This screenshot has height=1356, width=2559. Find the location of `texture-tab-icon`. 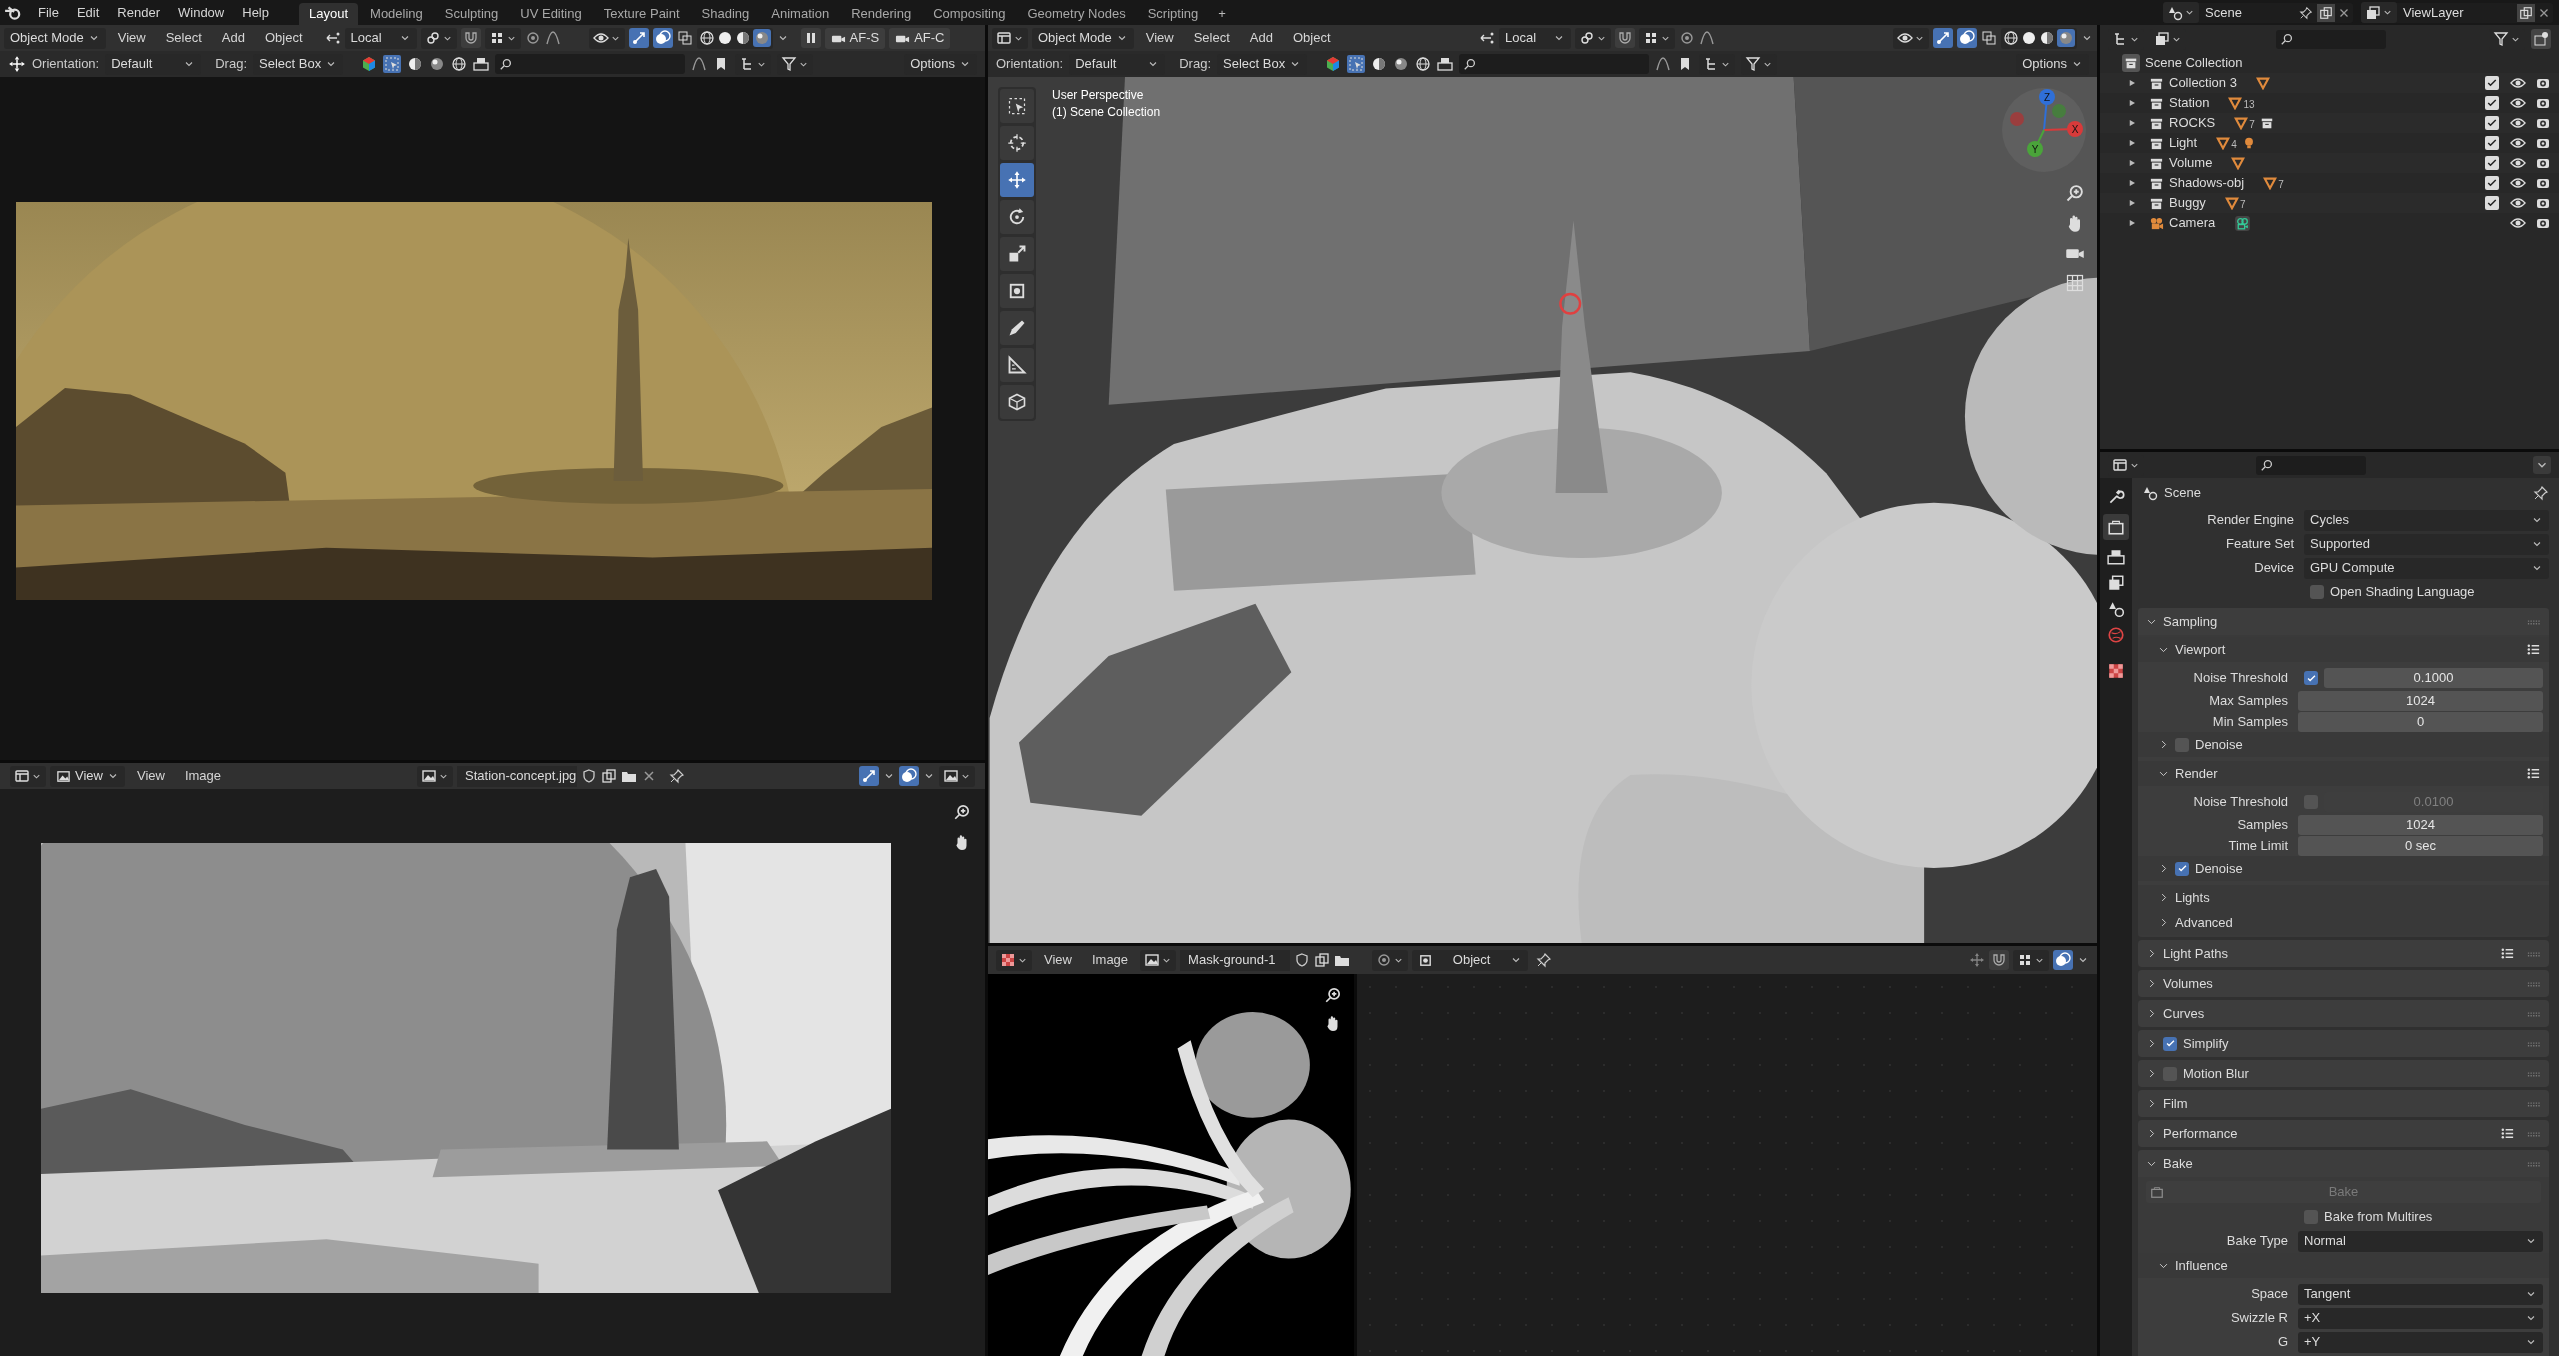

texture-tab-icon is located at coordinates (2116, 671).